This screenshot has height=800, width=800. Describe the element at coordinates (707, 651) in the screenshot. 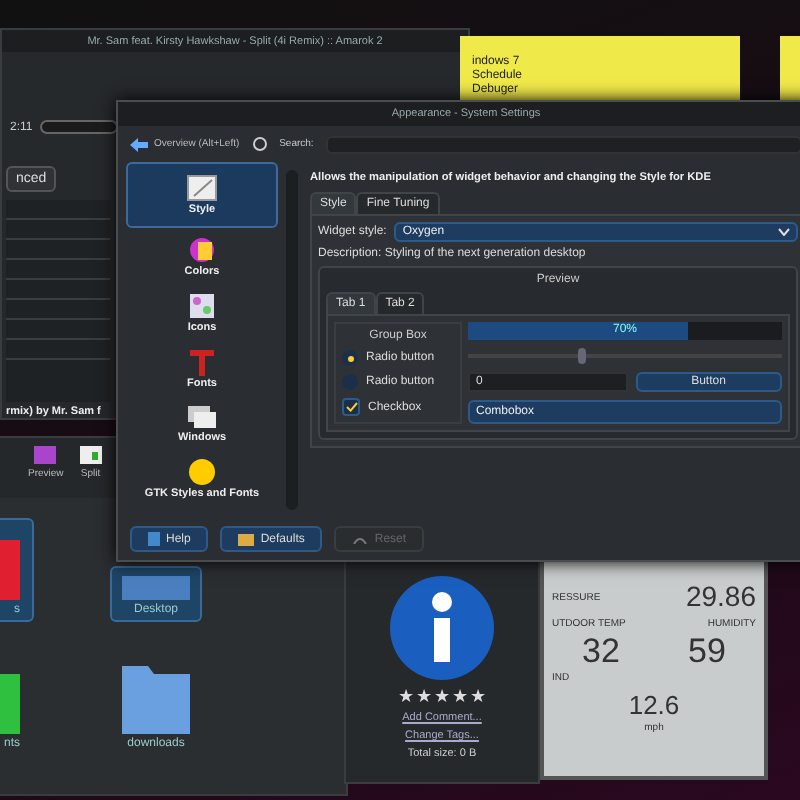

I see `humidity-reading: 59` at that location.